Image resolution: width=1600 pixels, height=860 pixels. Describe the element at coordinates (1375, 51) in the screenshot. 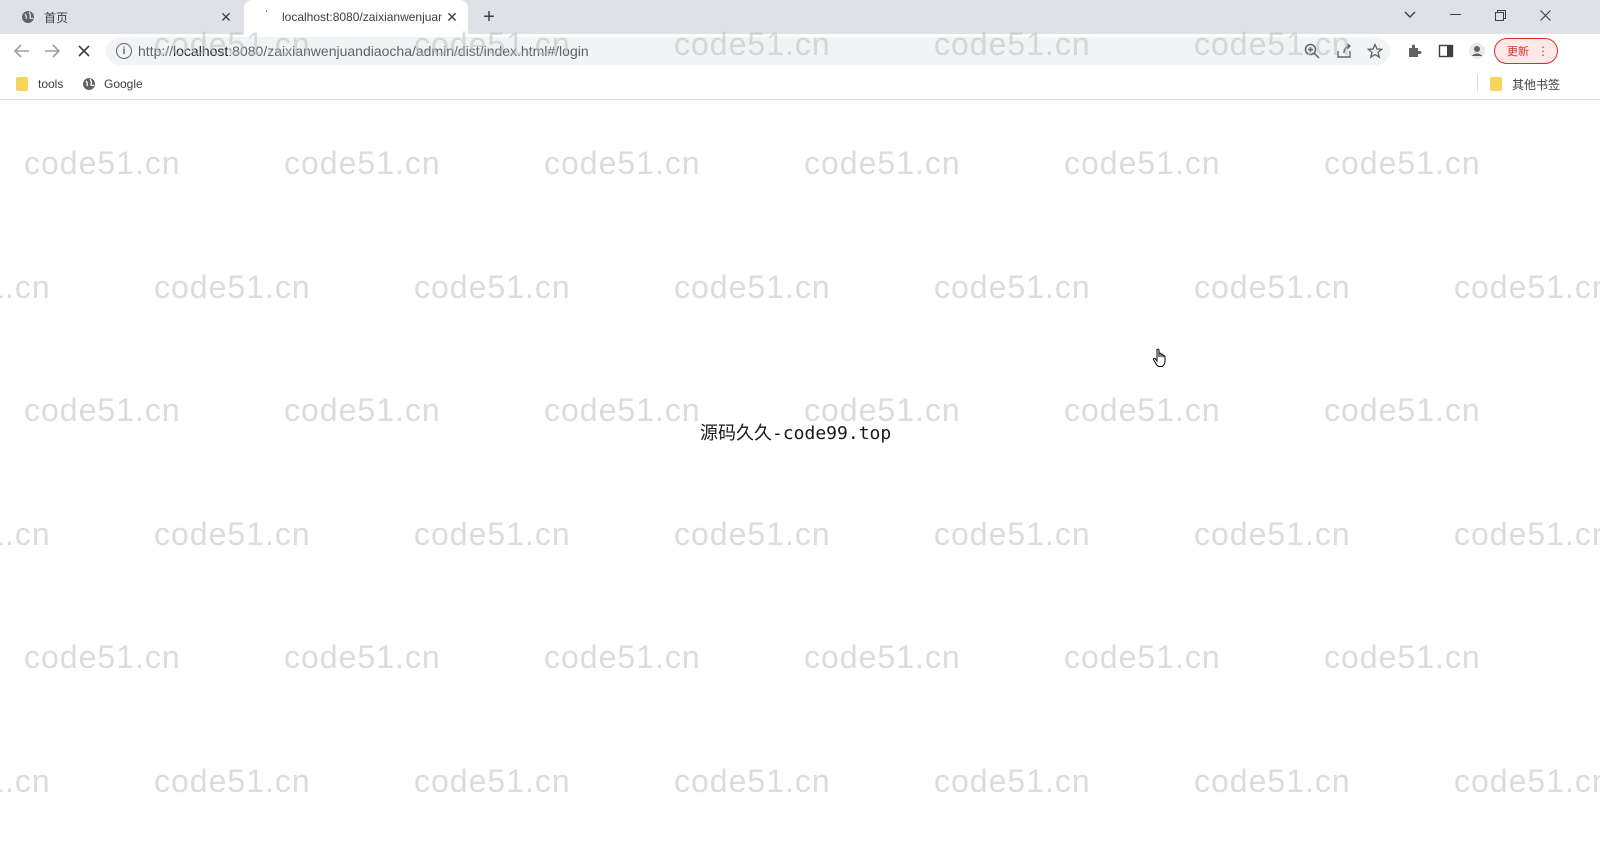

I see `bookmark-star-icon` at that location.